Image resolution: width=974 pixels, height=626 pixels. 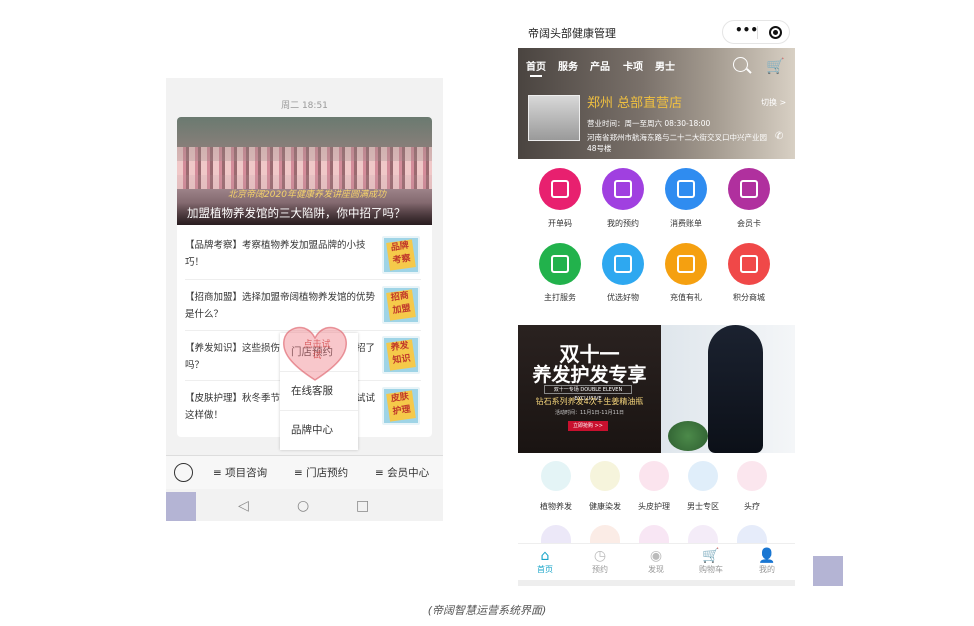 What do you see at coordinates (280, 306) in the screenshot?
I see `article-item: 【招商加盟】选择加盟帝阔植物养发馆的优势是什么？` at bounding box center [280, 306].